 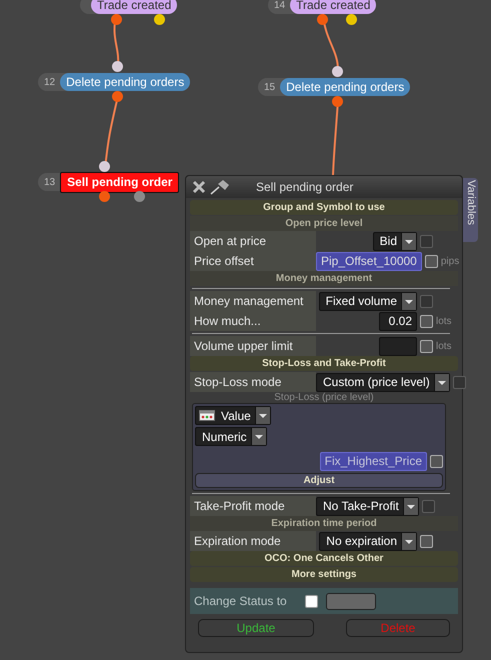 What do you see at coordinates (49, 82) in the screenshot?
I see `node-number: 12` at bounding box center [49, 82].